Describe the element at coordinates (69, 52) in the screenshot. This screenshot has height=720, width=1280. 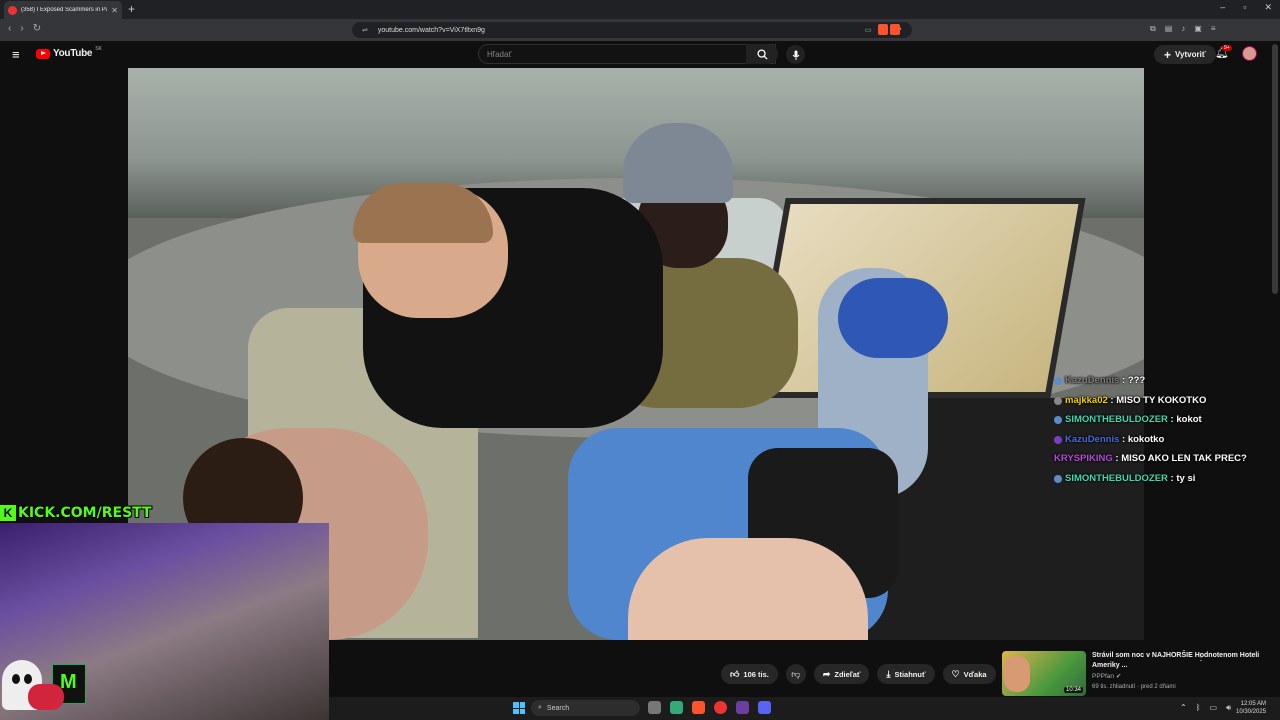
I see `youtube-logo: YouTube SK` at that location.